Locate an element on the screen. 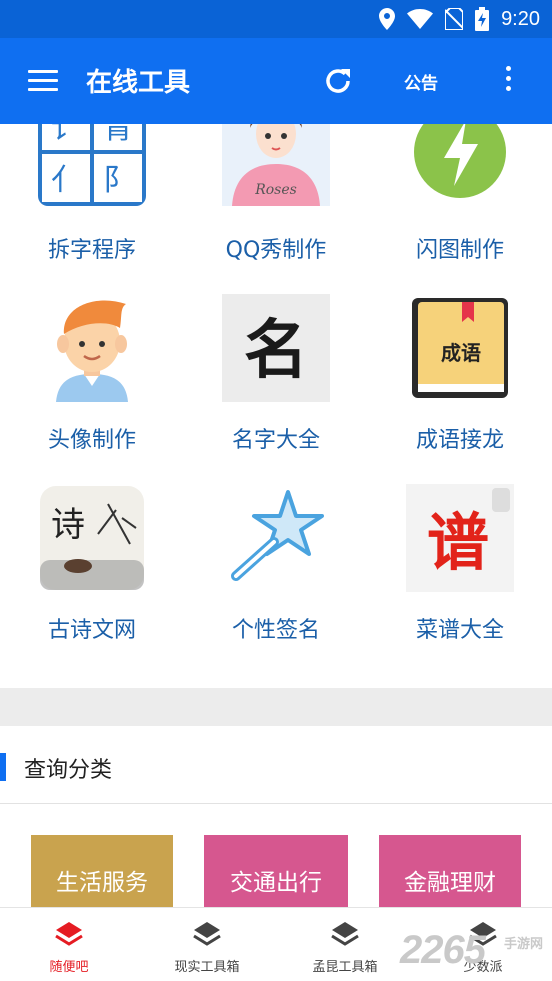 The width and height of the screenshot is (552, 981). tool-names: 名 名字大全 is located at coordinates (276, 388).